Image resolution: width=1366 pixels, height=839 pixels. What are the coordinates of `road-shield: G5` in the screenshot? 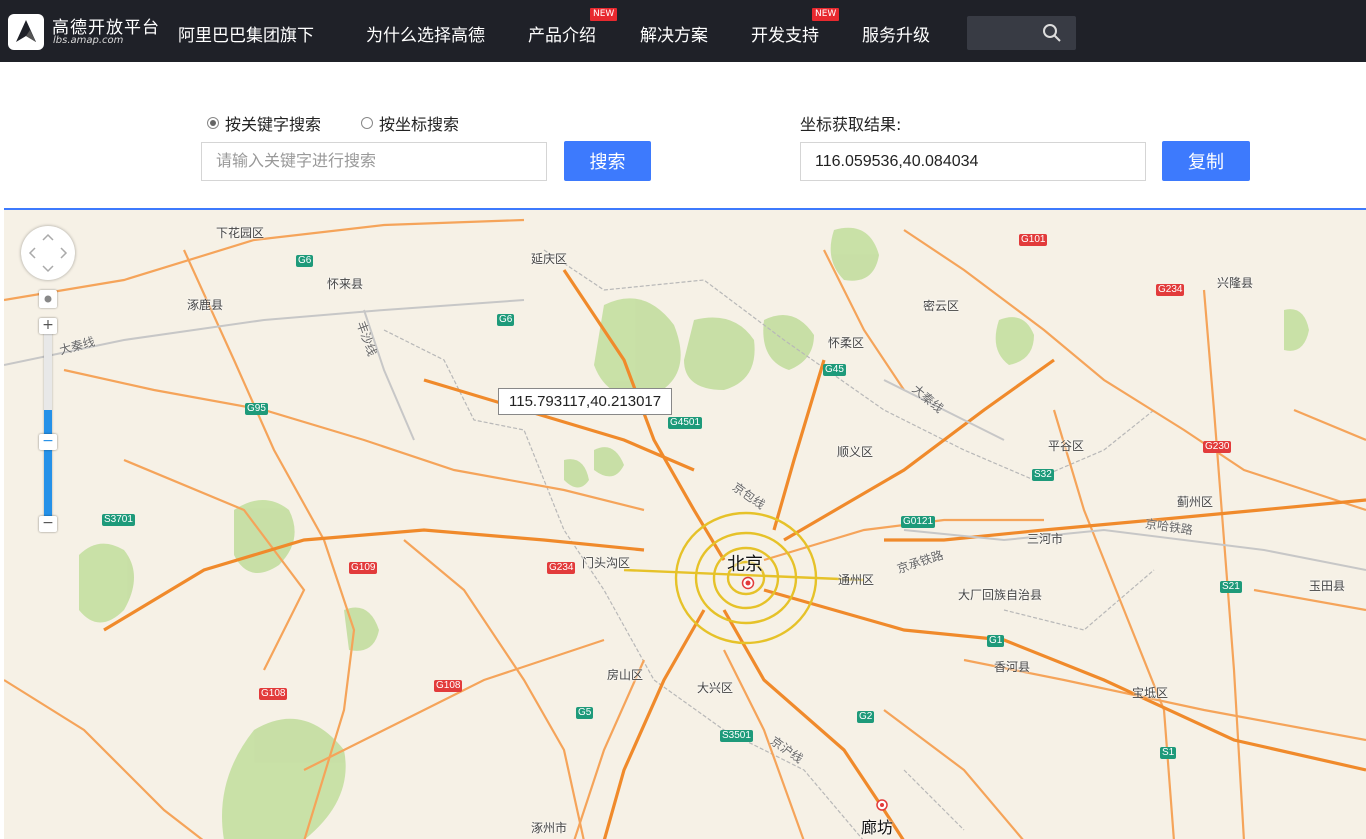 It's located at (585, 713).